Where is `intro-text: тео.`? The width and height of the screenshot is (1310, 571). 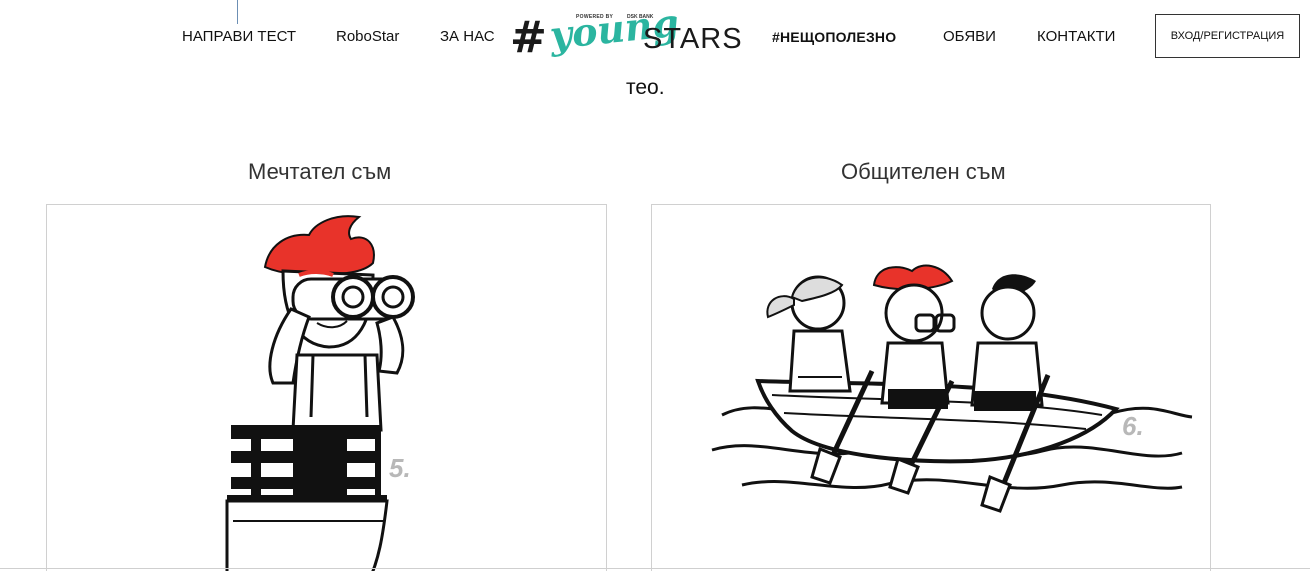
intro-text: тео. is located at coordinates (645, 87).